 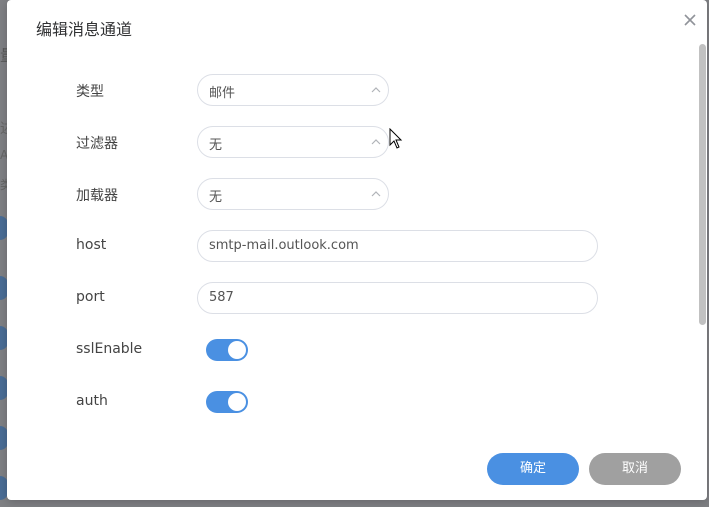 What do you see at coordinates (293, 194) in the screenshot?
I see `loader-select: 无` at bounding box center [293, 194].